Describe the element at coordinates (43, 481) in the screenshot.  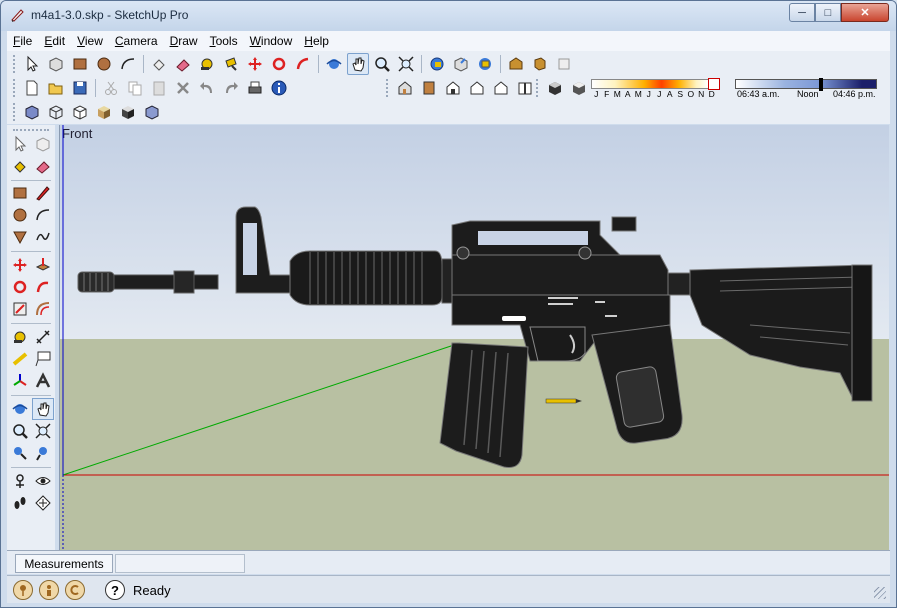
I see `palette-look-around-button` at that location.